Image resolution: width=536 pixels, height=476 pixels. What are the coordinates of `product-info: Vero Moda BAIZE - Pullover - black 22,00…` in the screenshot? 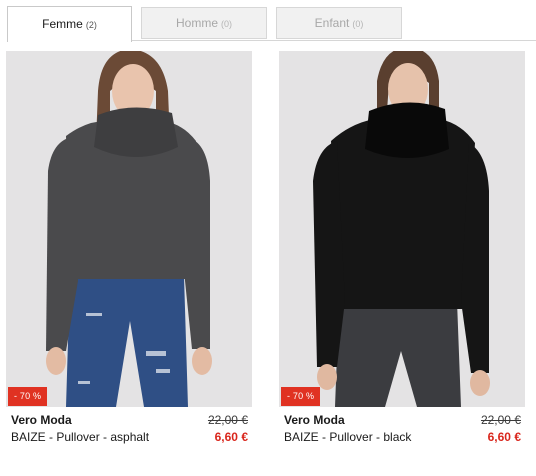 It's located at (402, 427).